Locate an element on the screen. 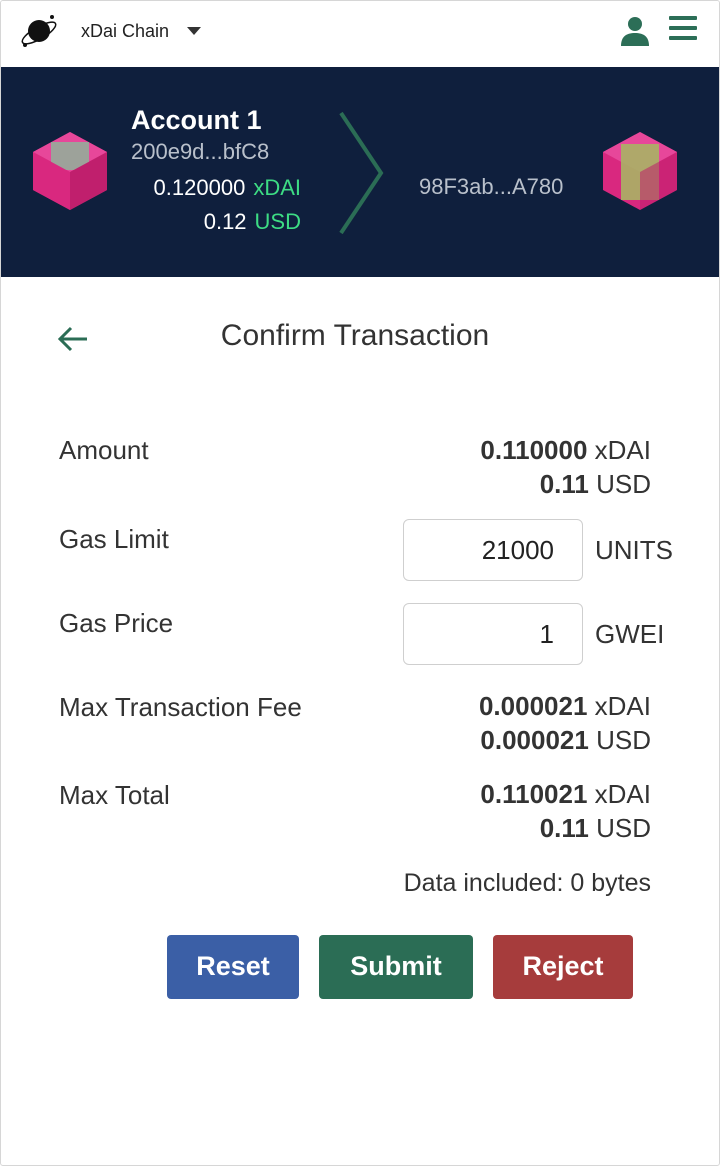 The width and height of the screenshot is (720, 1166). max-total-native-unit: xDAI is located at coordinates (622, 794).